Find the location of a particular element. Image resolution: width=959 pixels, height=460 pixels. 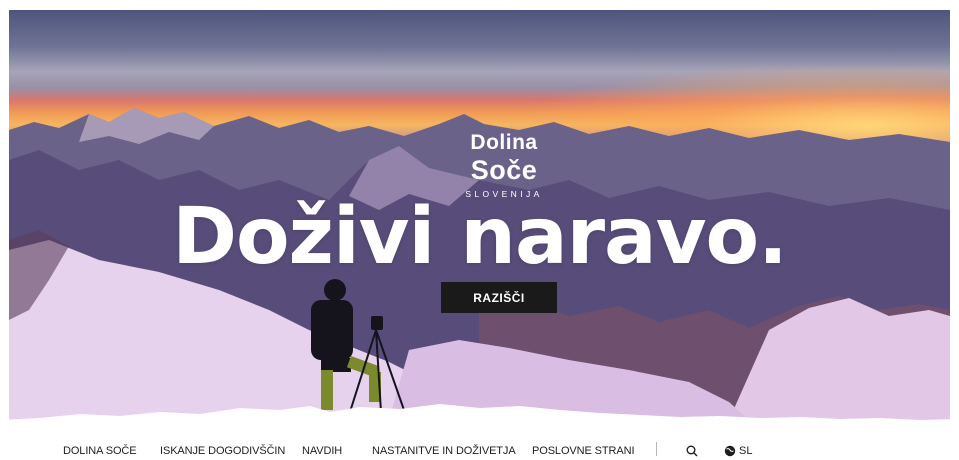

nav-item-nastanitve-in-dozivetja: NASTANITVE IN DOŽIVETJA is located at coordinates (444, 451).